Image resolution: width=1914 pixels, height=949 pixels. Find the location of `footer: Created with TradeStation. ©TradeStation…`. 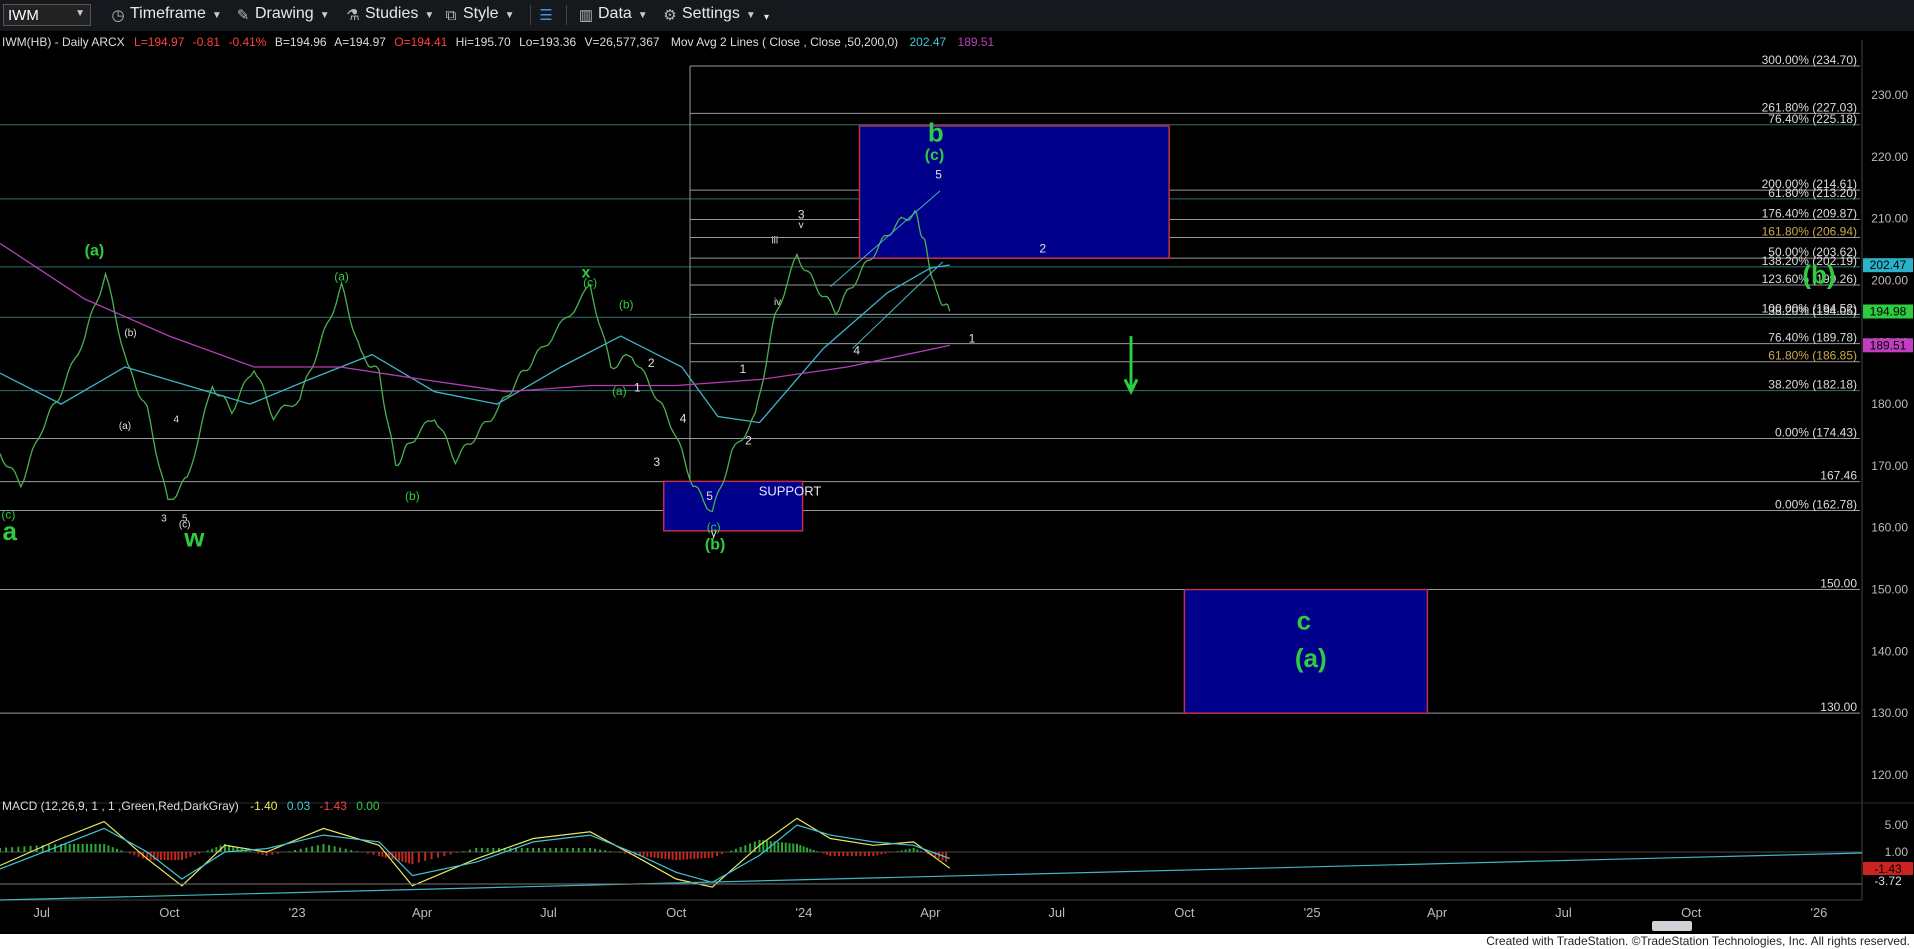

footer: Created with TradeStation. ©TradeStation… is located at coordinates (957, 941).